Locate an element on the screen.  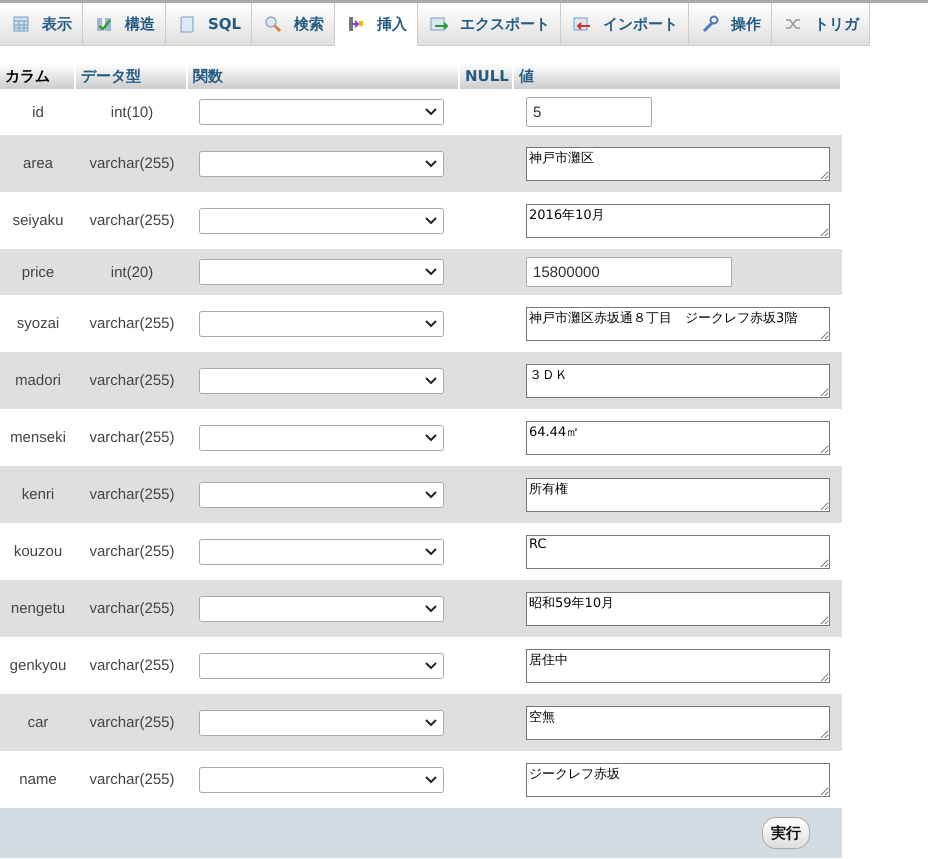
value-field: 2016年10月 is located at coordinates (678, 221).